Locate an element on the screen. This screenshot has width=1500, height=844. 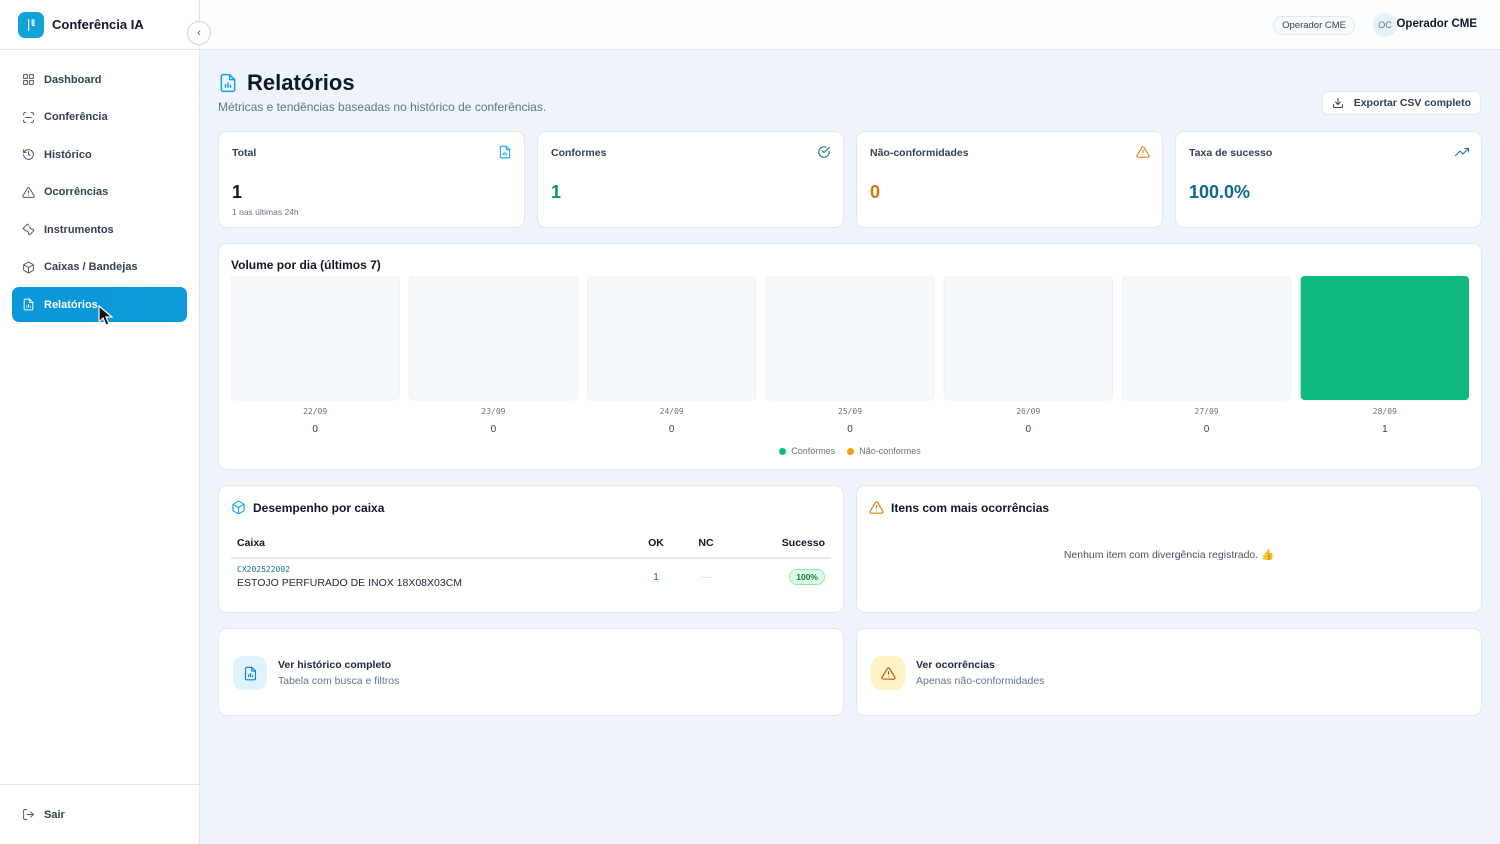
sidebar-item-dashboard: Dashboard is located at coordinates (99, 79).